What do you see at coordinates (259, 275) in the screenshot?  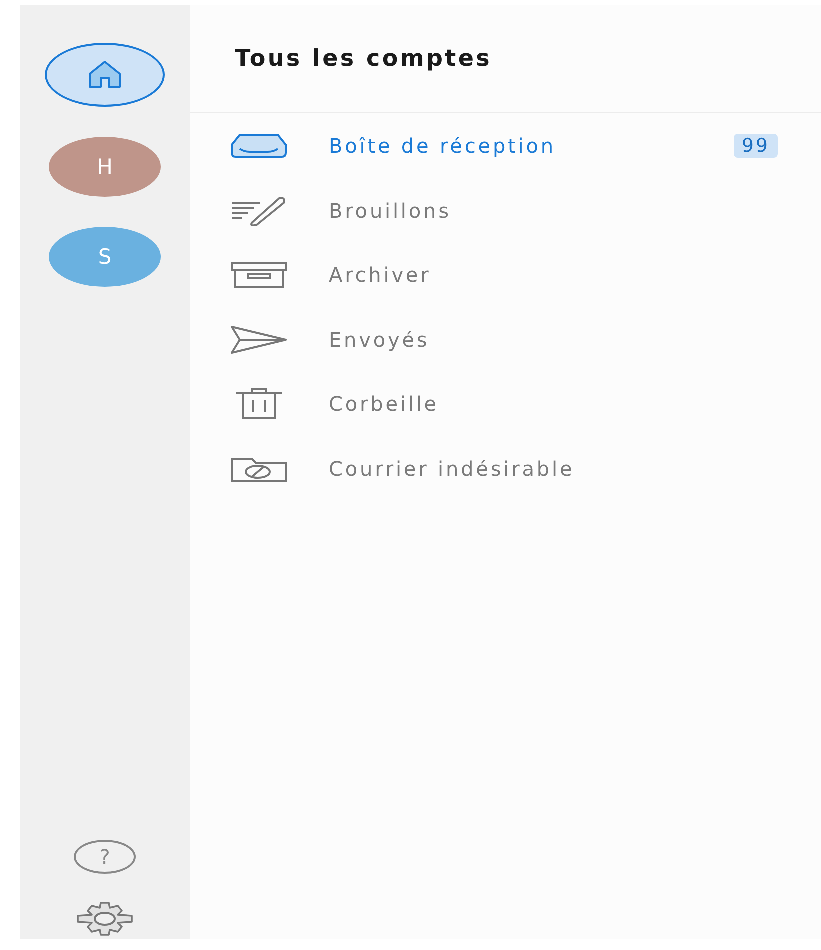 I see `archive-box-icon` at bounding box center [259, 275].